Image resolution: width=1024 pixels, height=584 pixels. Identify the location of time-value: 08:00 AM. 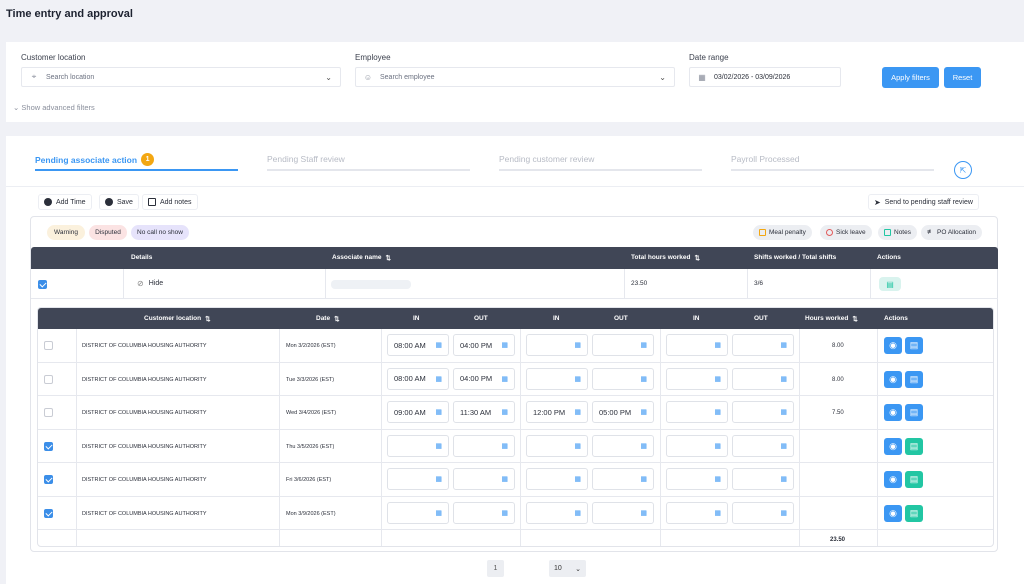
(410, 345).